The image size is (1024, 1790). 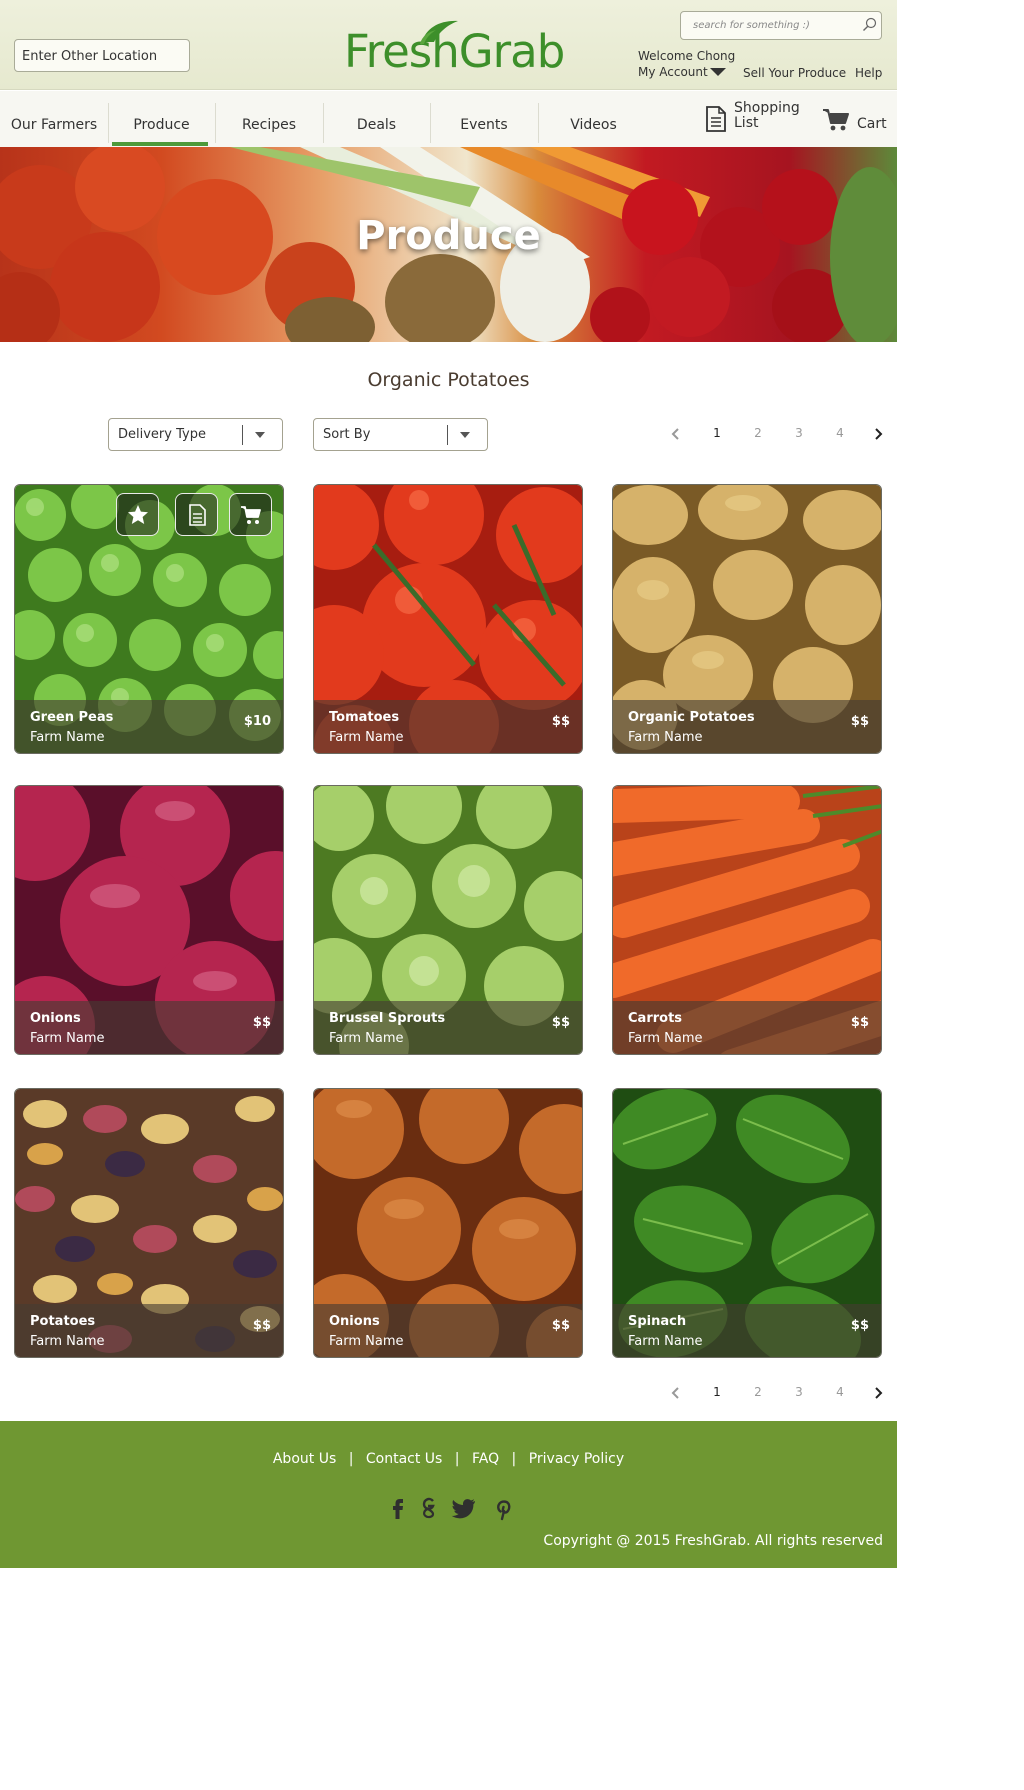 I want to click on product-card: Spinach Farm Name $$, so click(x=747, y=1223).